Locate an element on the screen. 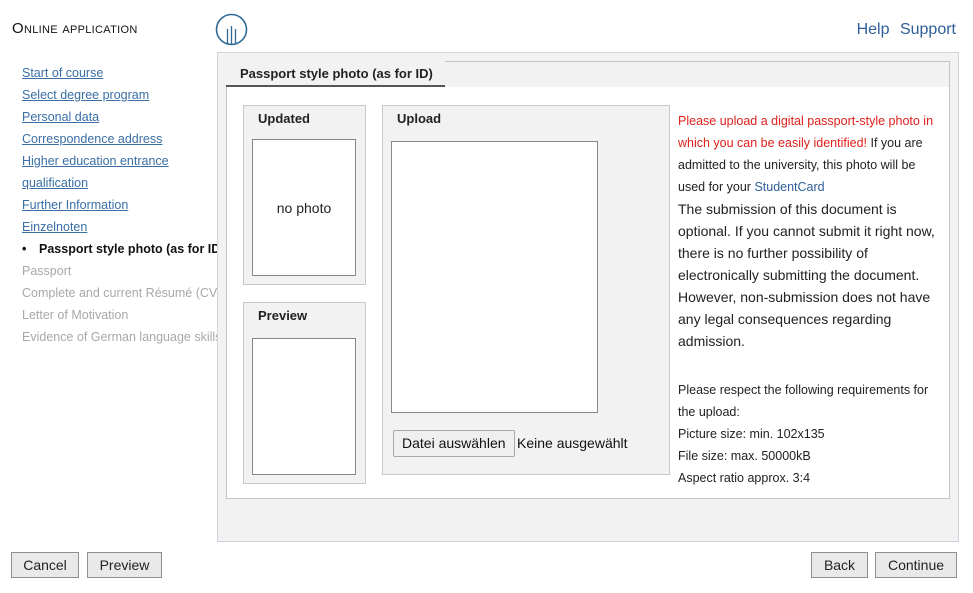  requirement-aspect-ratio: Aspect ratio approx. 3:4 is located at coordinates (744, 478).